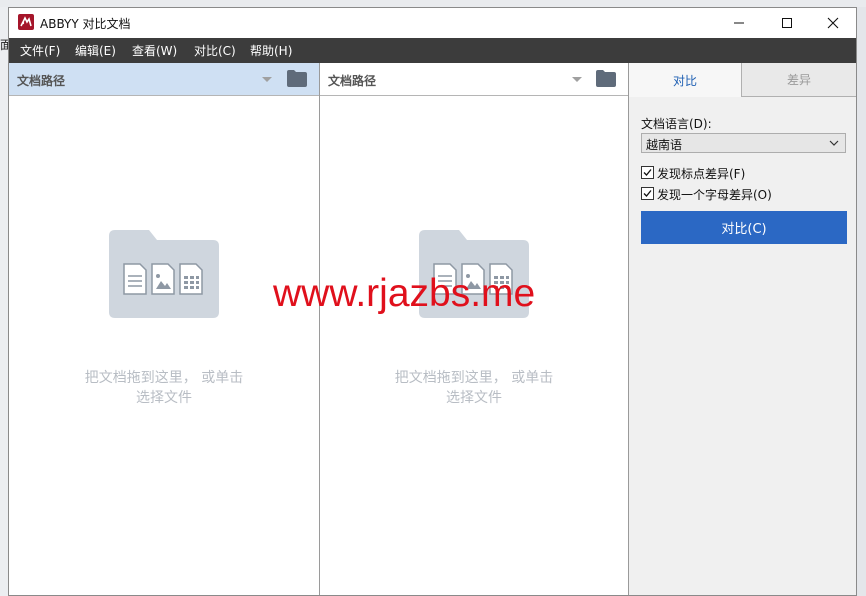 This screenshot has height=596, width=866. What do you see at coordinates (215, 50) in the screenshot?
I see `menu-compare: 对比(C)` at bounding box center [215, 50].